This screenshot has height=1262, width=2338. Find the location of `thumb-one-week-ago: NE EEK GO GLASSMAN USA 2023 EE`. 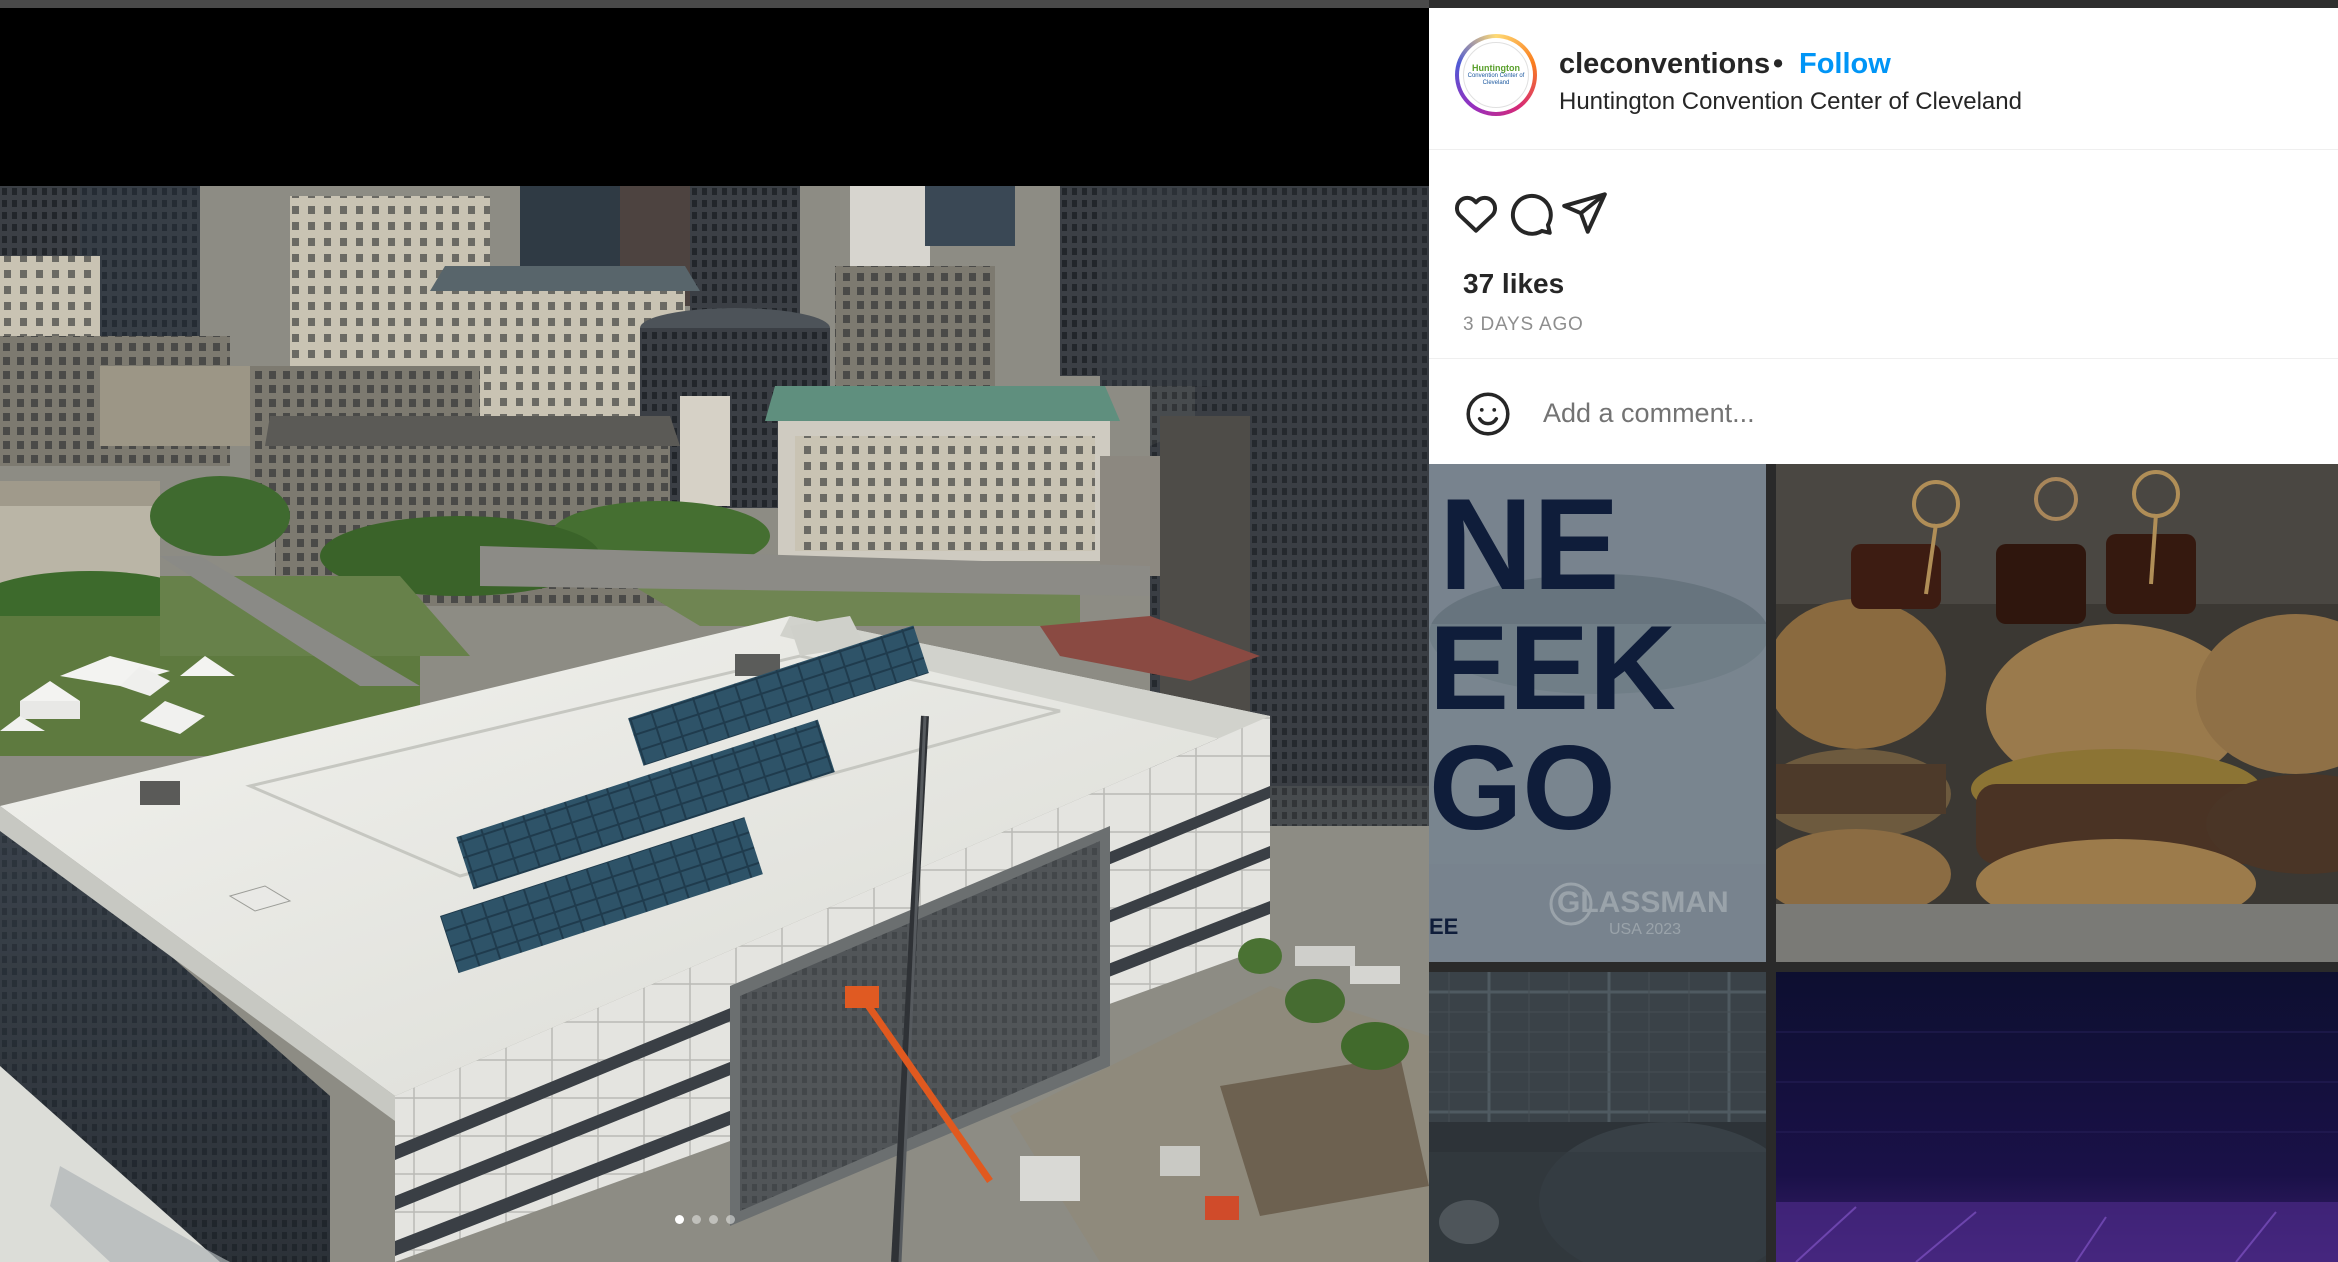

thumb-one-week-ago: NE EEK GO GLASSMAN USA 2023 EE is located at coordinates (1597, 713).